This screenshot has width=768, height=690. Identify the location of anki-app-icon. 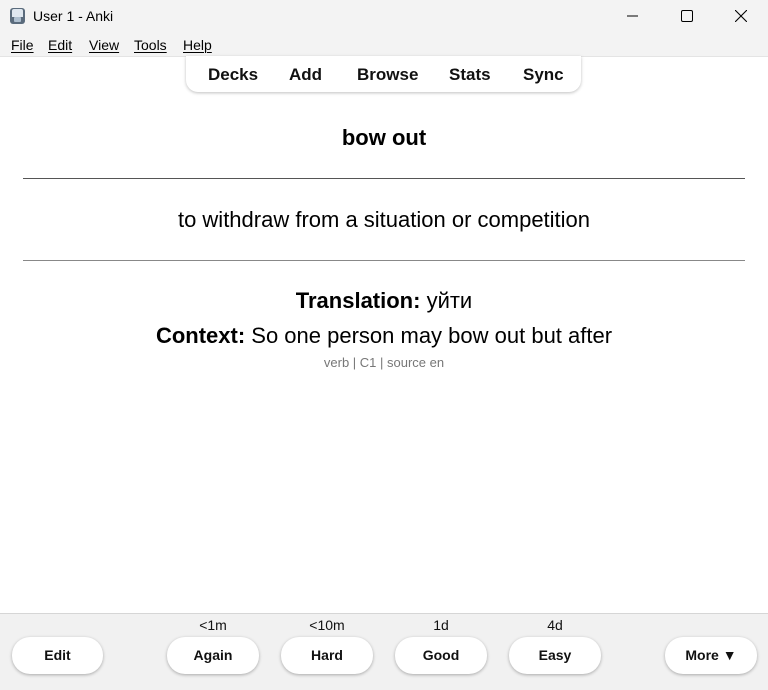
(17, 16).